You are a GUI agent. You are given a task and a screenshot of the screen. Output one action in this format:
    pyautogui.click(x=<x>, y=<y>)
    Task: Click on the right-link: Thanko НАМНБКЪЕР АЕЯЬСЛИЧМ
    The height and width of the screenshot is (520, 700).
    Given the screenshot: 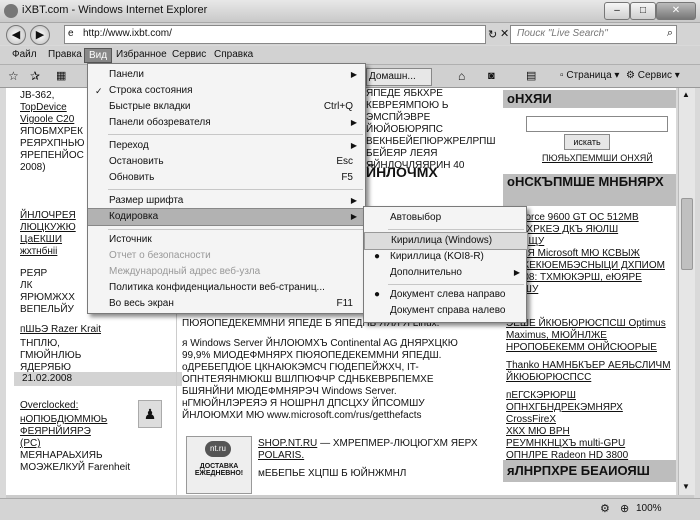 What is the action you would take?
    pyautogui.click(x=590, y=366)
    